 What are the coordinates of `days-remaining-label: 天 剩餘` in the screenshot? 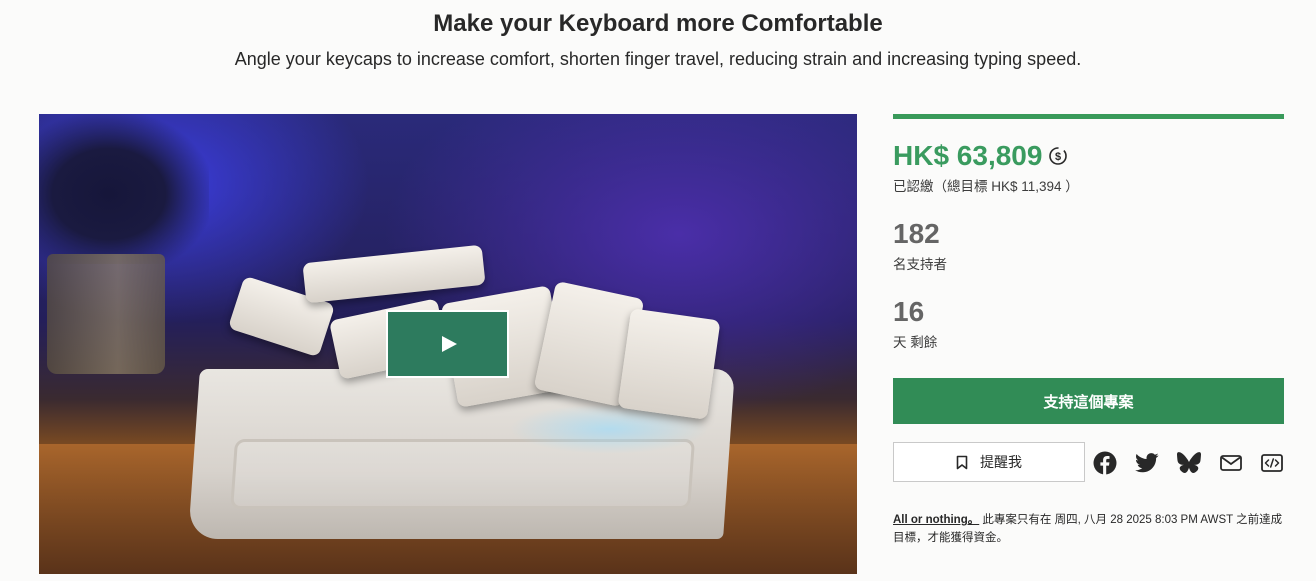 It's located at (915, 342).